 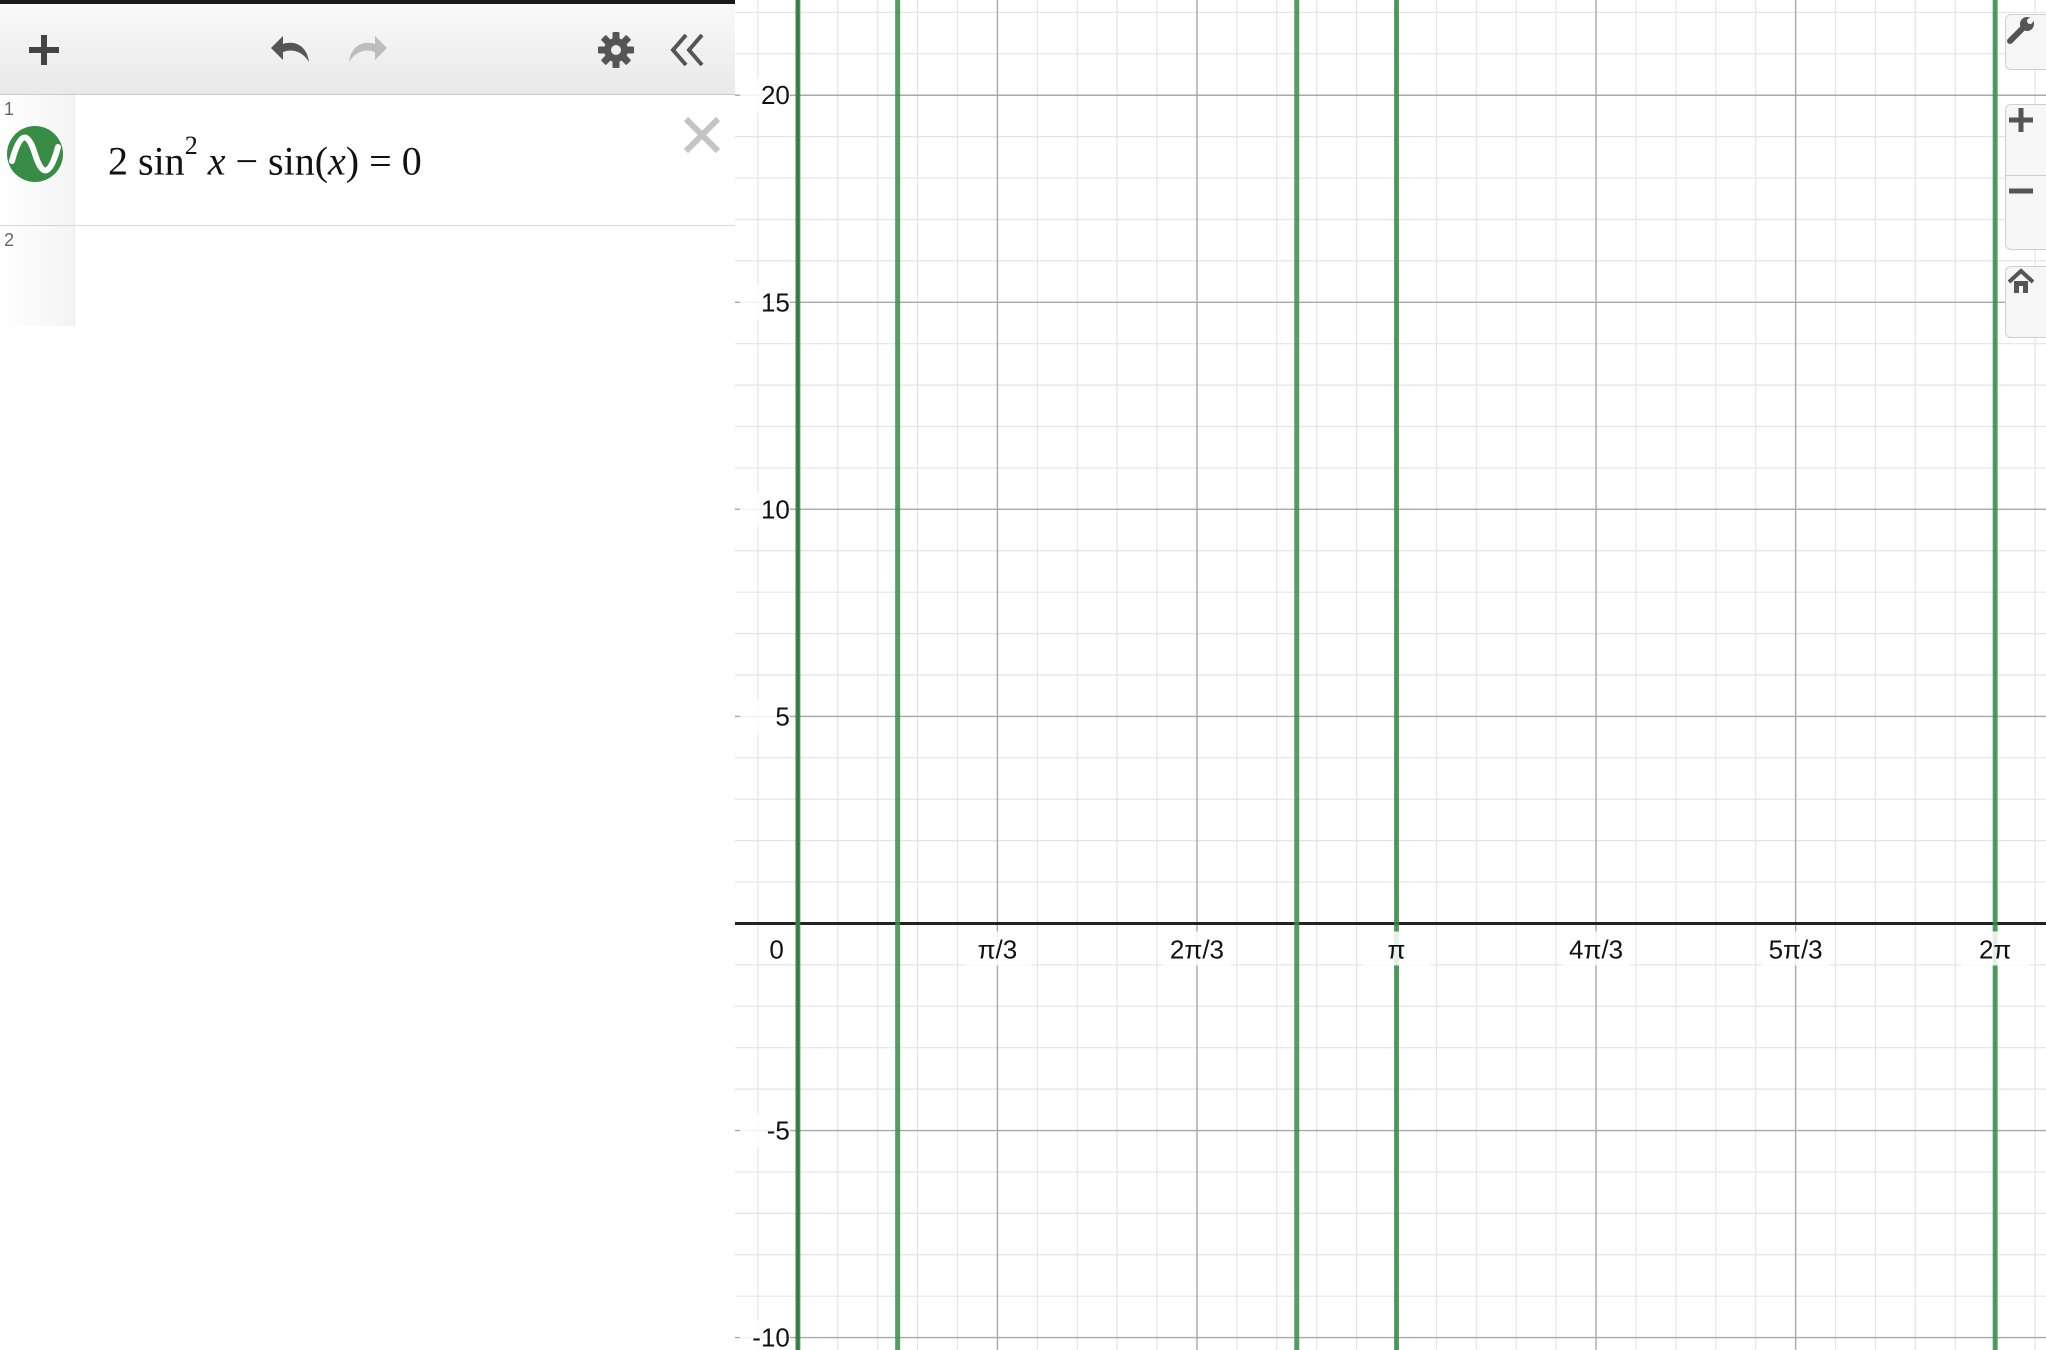 I want to click on redo-icon, so click(x=368, y=49).